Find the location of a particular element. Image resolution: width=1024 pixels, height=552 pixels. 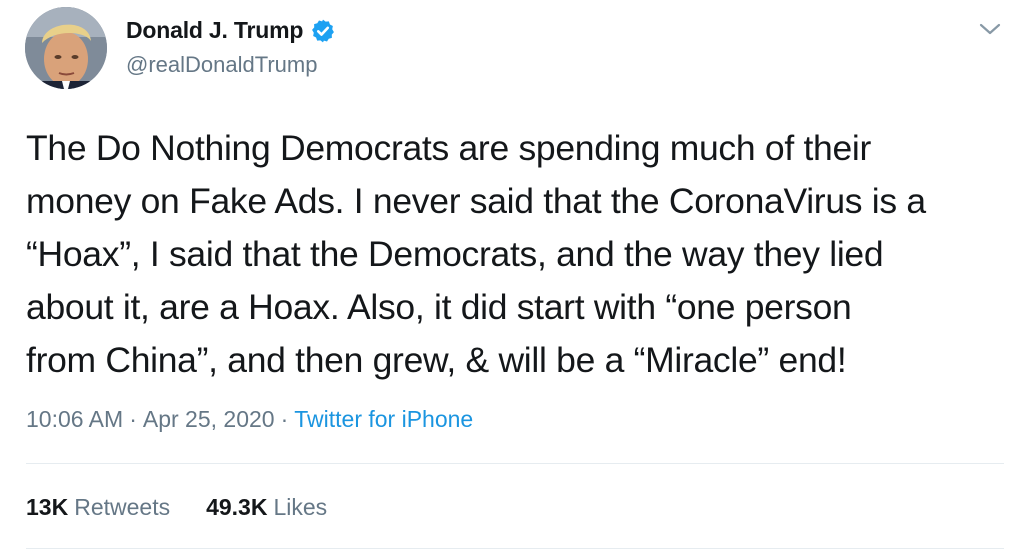

tweet-date: Apr 25, 2020 is located at coordinates (209, 419).